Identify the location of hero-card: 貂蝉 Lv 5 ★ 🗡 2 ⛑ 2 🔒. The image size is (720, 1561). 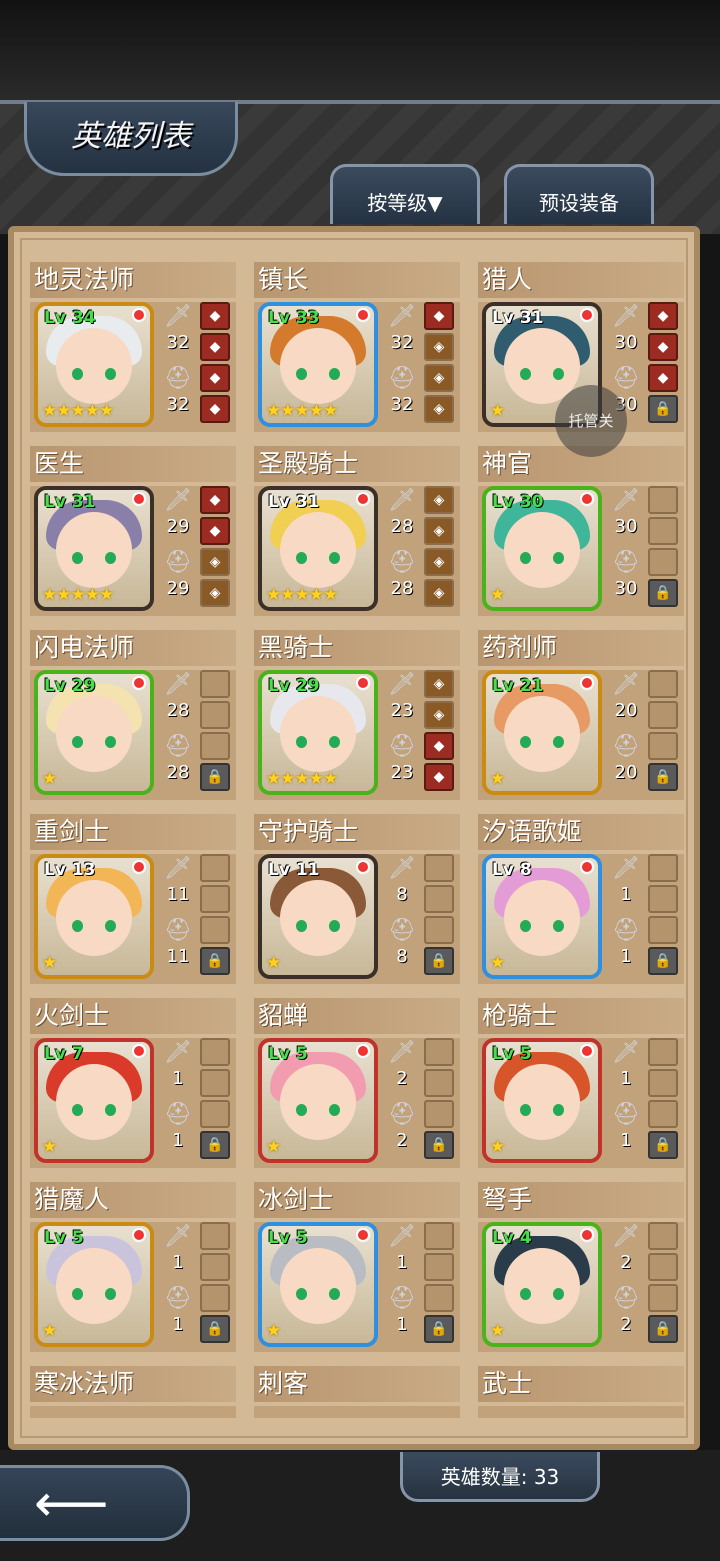
(357, 1083).